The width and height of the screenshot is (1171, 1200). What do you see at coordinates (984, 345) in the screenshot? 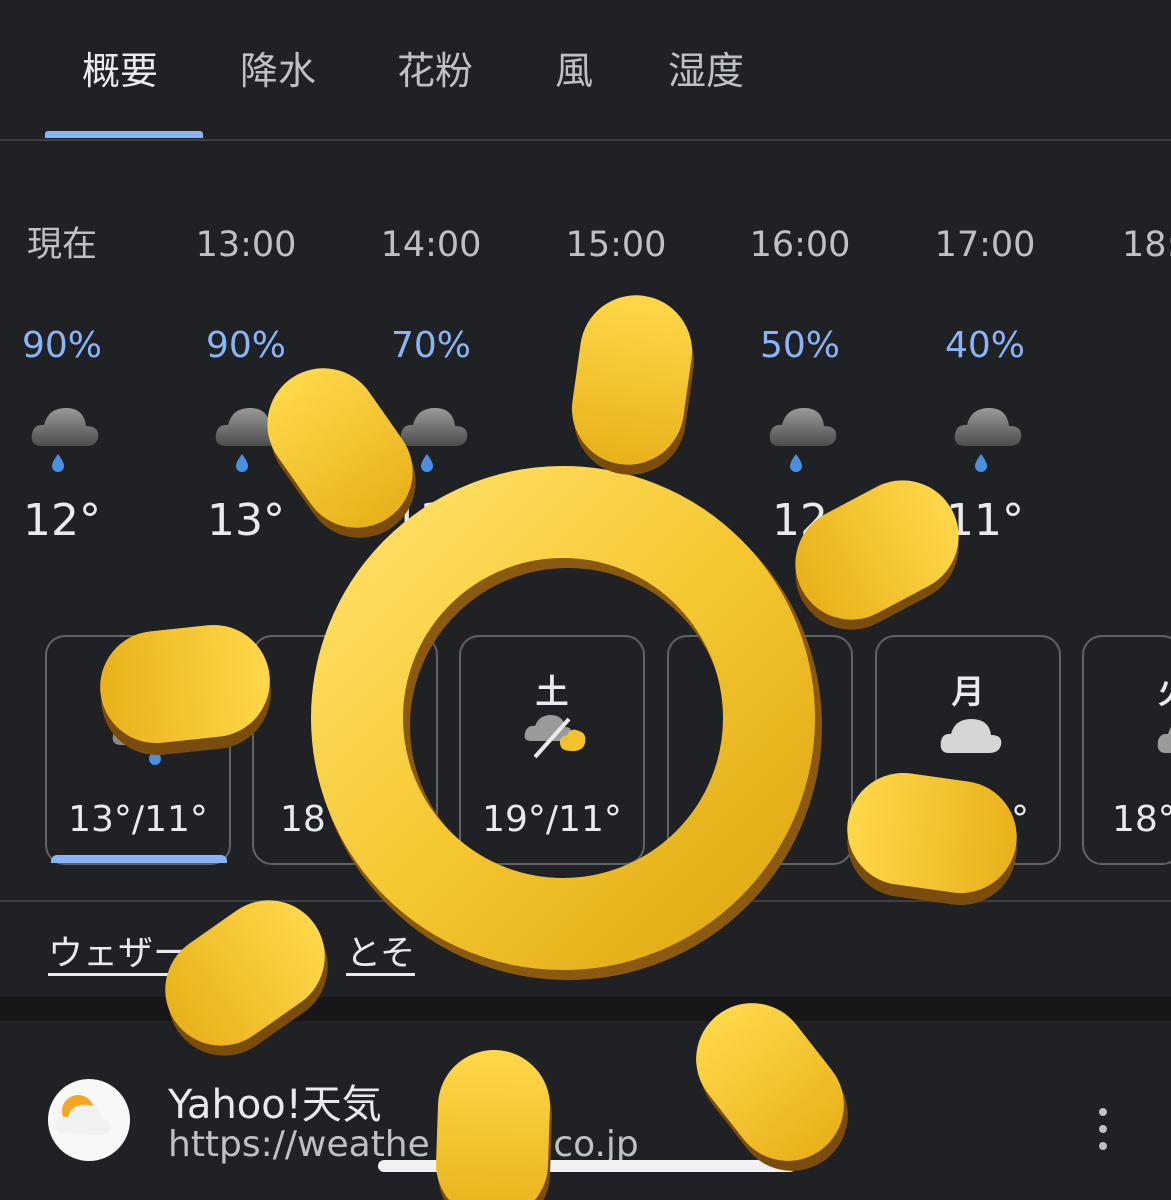
I see `hour-precip: 40%` at bounding box center [984, 345].